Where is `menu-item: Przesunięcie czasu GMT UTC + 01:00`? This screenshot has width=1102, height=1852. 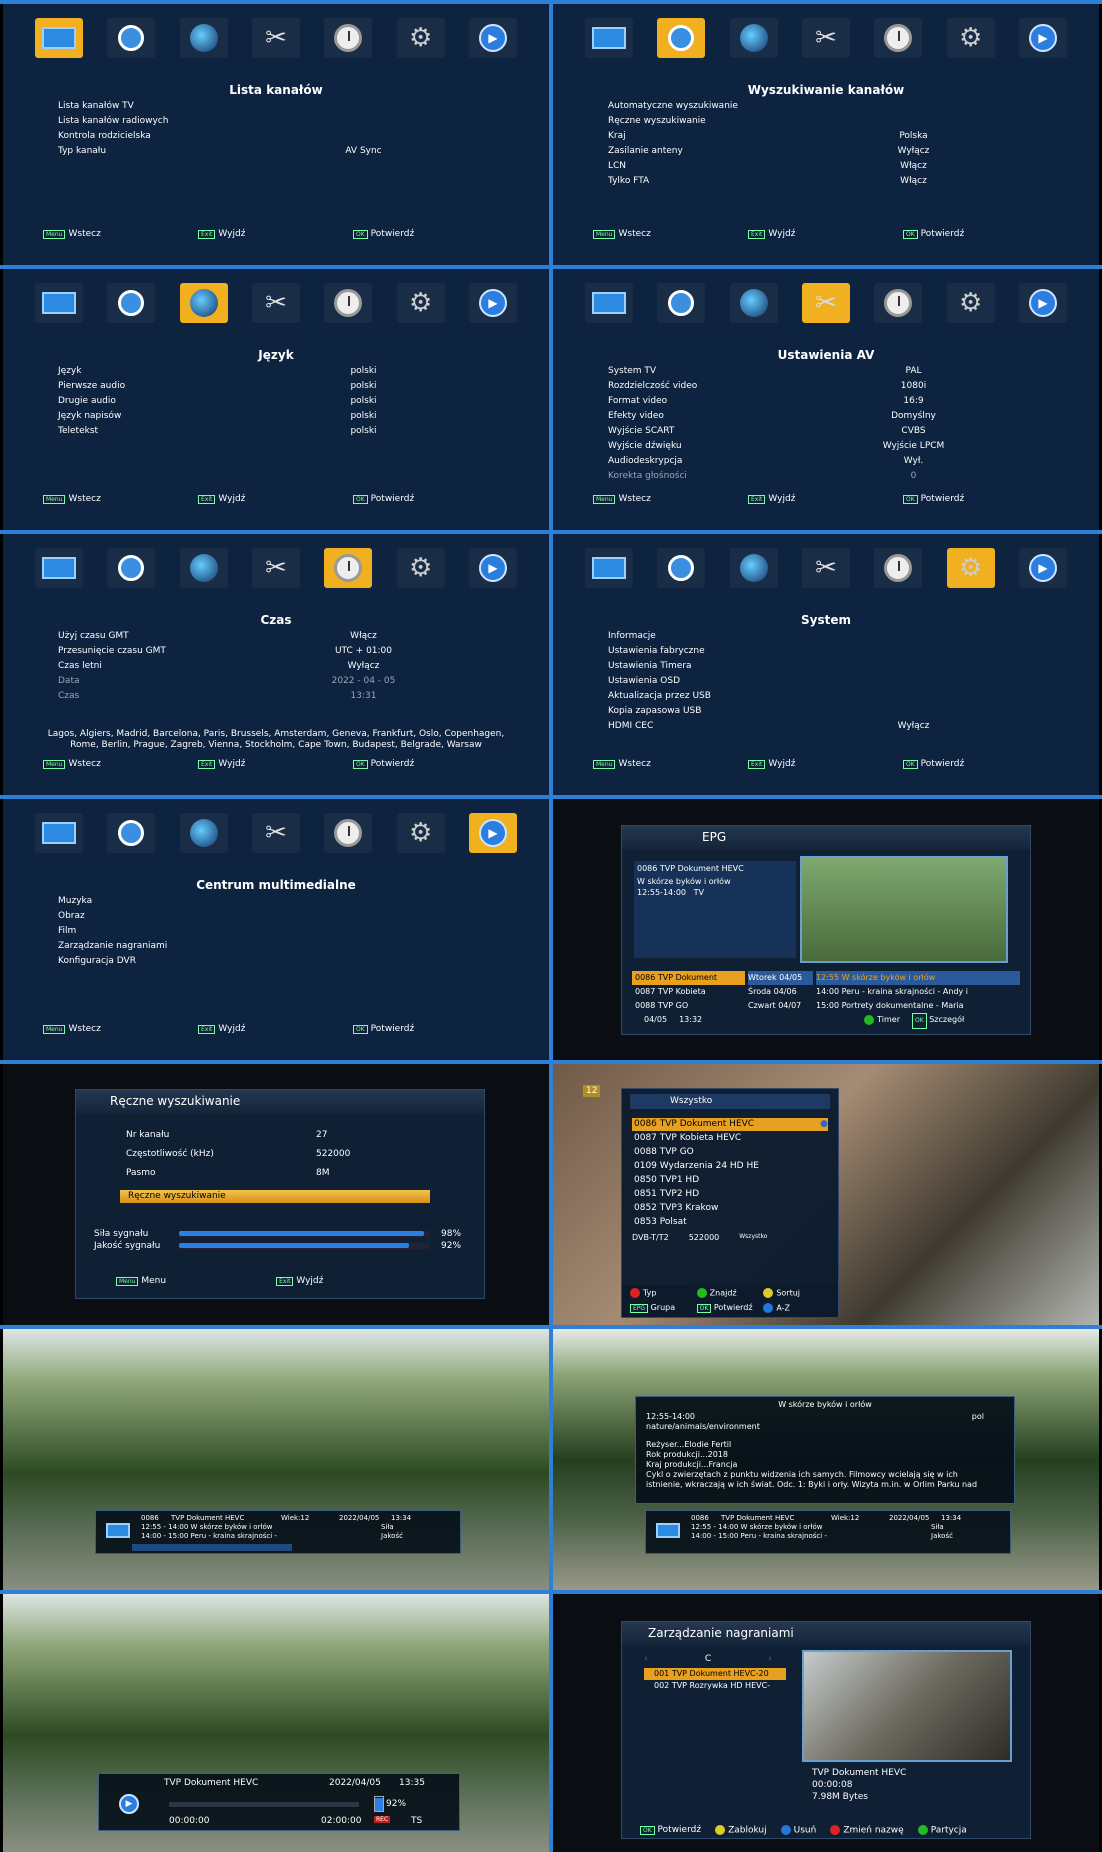 menu-item: Przesunięcie czasu GMT UTC + 01:00 is located at coordinates (283, 651).